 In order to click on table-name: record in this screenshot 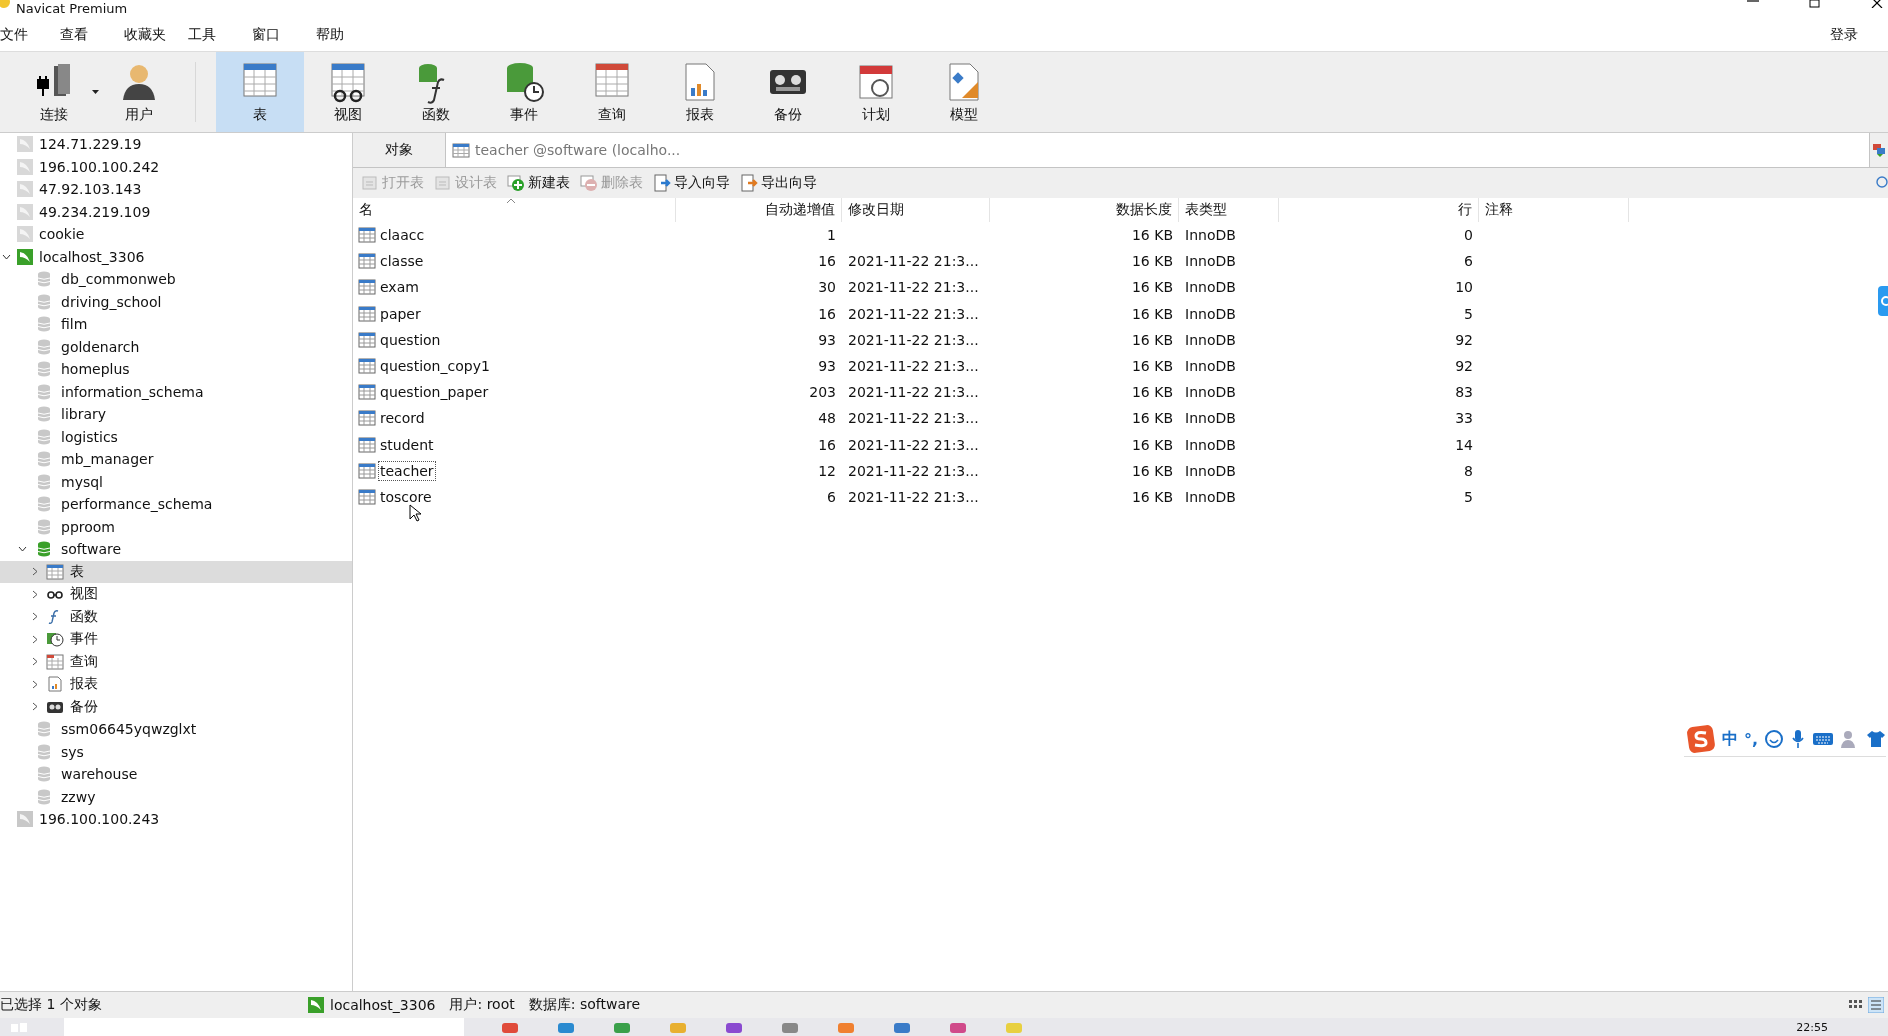, I will do `click(402, 418)`.